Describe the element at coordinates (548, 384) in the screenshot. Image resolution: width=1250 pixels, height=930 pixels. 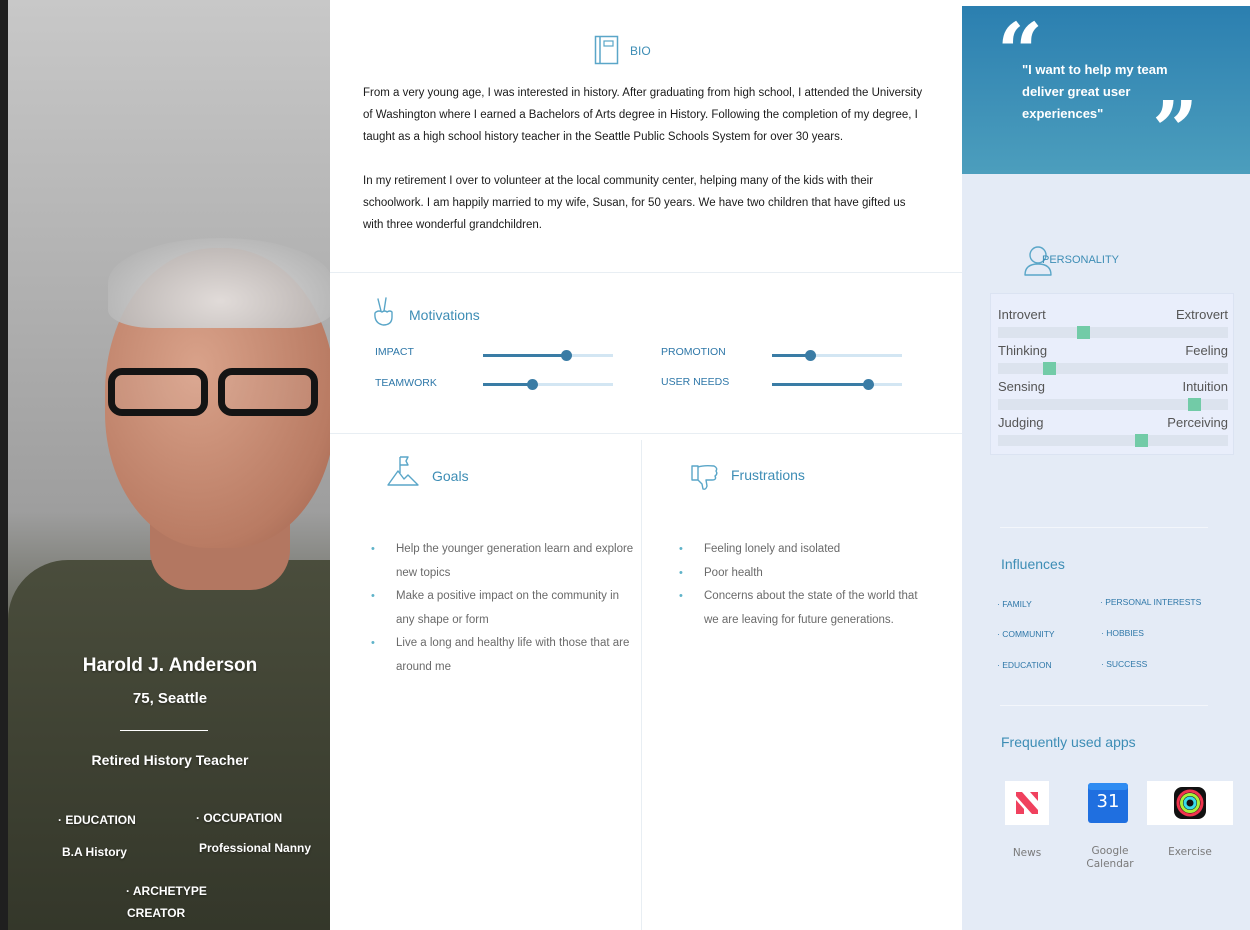
I see `motivation-slider-teamwork` at that location.